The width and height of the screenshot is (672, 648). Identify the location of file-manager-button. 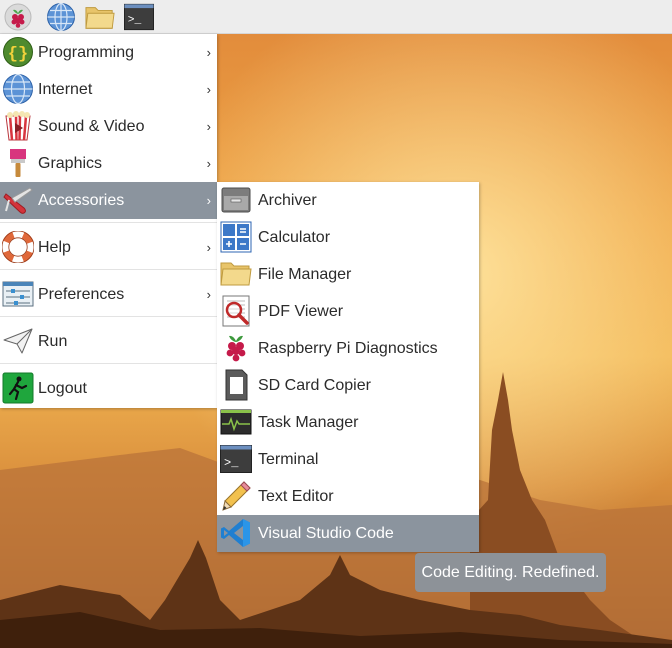
(100, 17).